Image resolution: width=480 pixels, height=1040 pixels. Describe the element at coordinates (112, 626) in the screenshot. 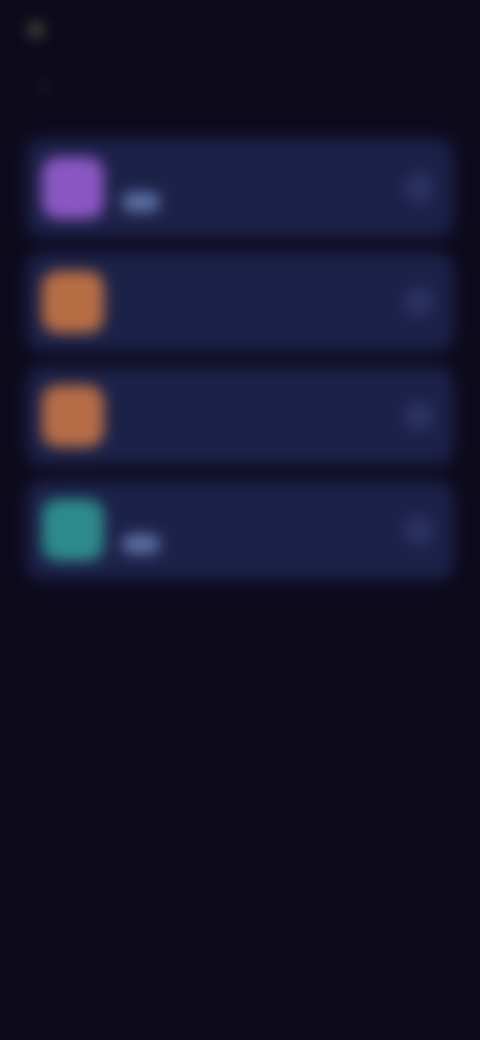

I see `footer-note` at that location.